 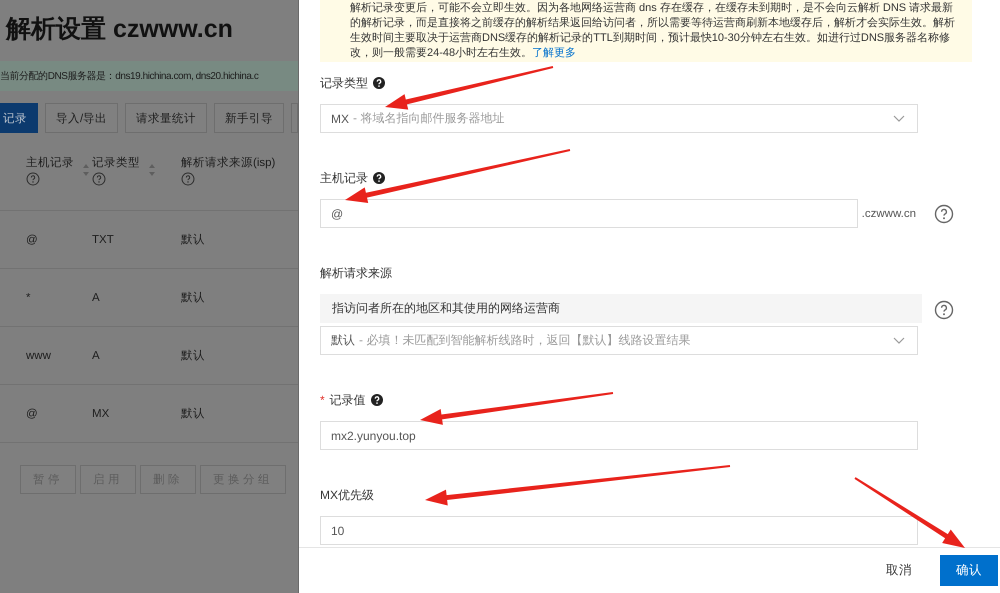 What do you see at coordinates (619, 340) in the screenshot?
I see `isp-select: 默认 - 必填！未匹配到智能解析线路时，返回【默认】线路设置结果` at bounding box center [619, 340].